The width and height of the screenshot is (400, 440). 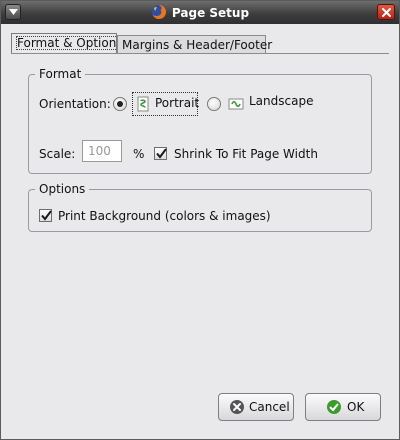 What do you see at coordinates (143, 104) in the screenshot?
I see `portrait-page-icon` at bounding box center [143, 104].